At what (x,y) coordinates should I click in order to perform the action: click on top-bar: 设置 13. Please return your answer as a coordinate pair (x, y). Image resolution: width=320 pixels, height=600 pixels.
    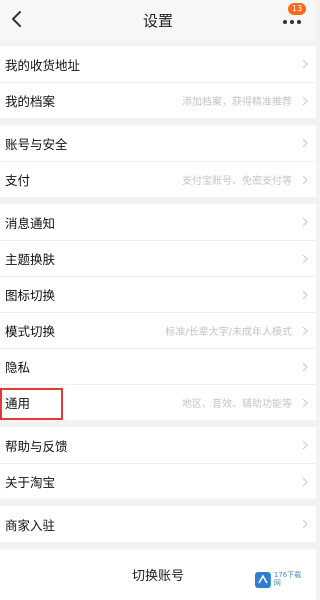
    Looking at the image, I should click on (158, 20).